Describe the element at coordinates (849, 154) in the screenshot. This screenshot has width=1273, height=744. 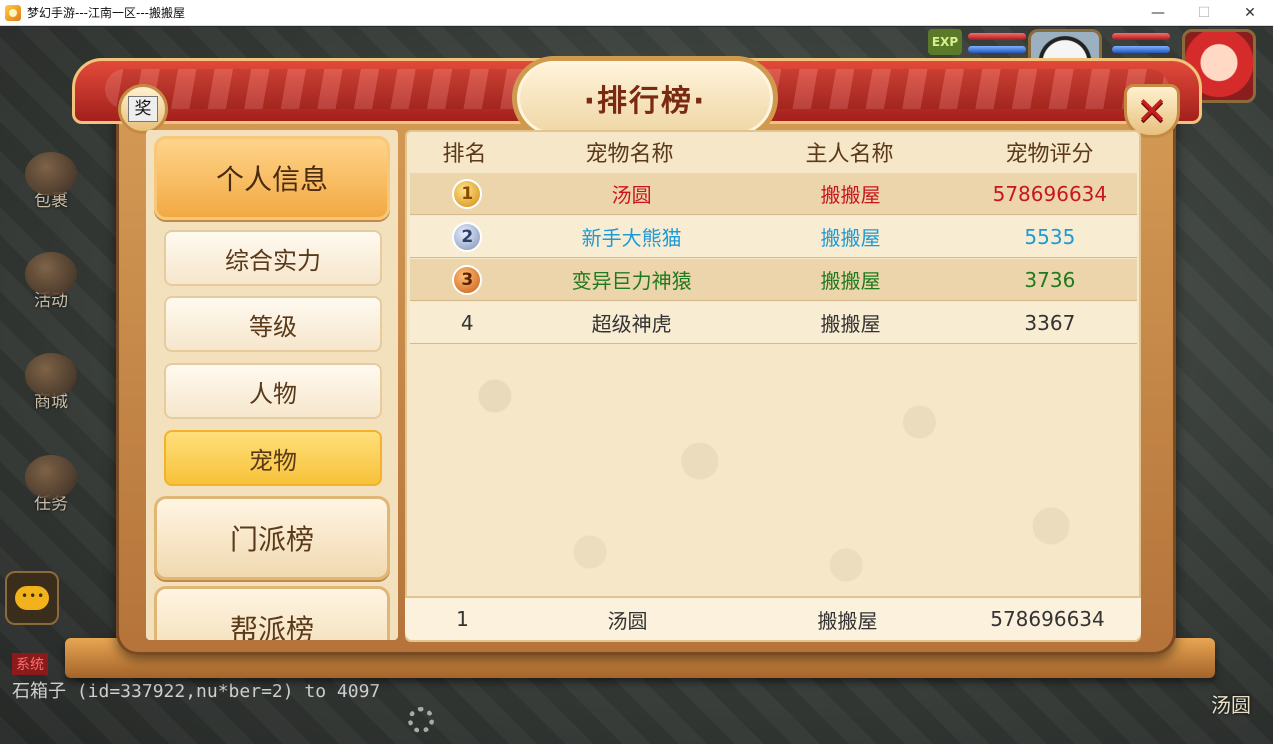
I see `header-owner-name: 主人名称` at that location.